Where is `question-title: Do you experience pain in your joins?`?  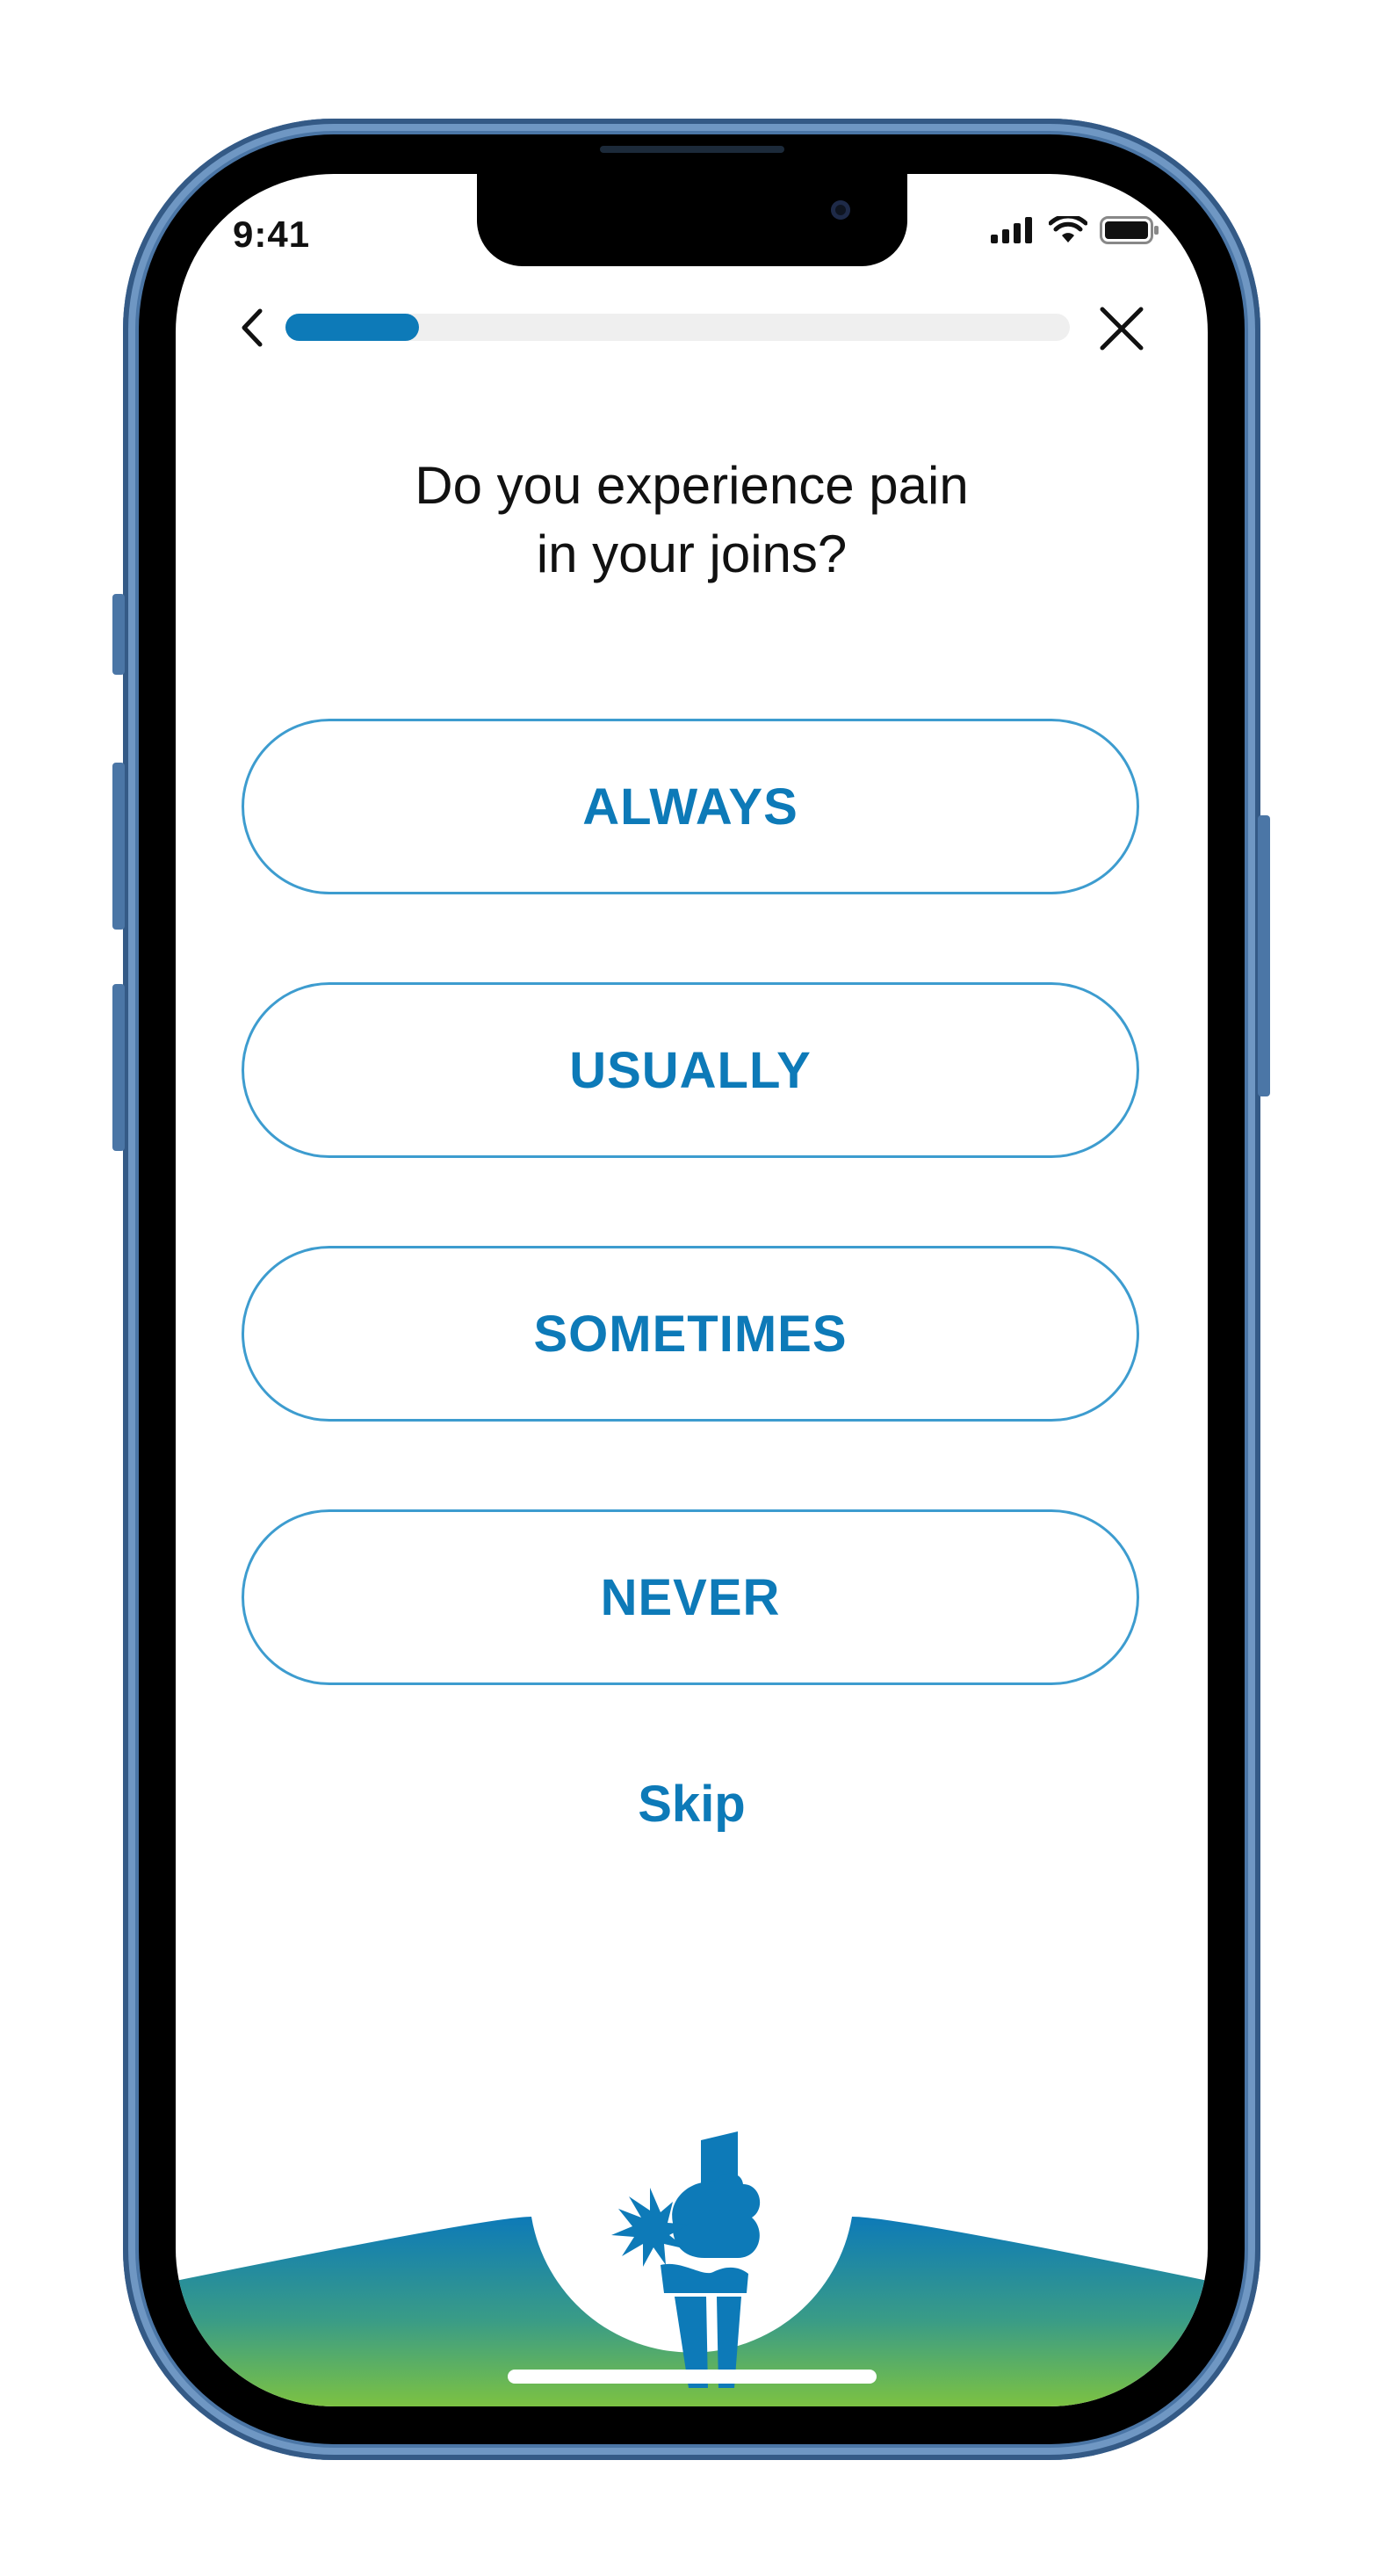 question-title: Do you experience pain in your joins? is located at coordinates (692, 519).